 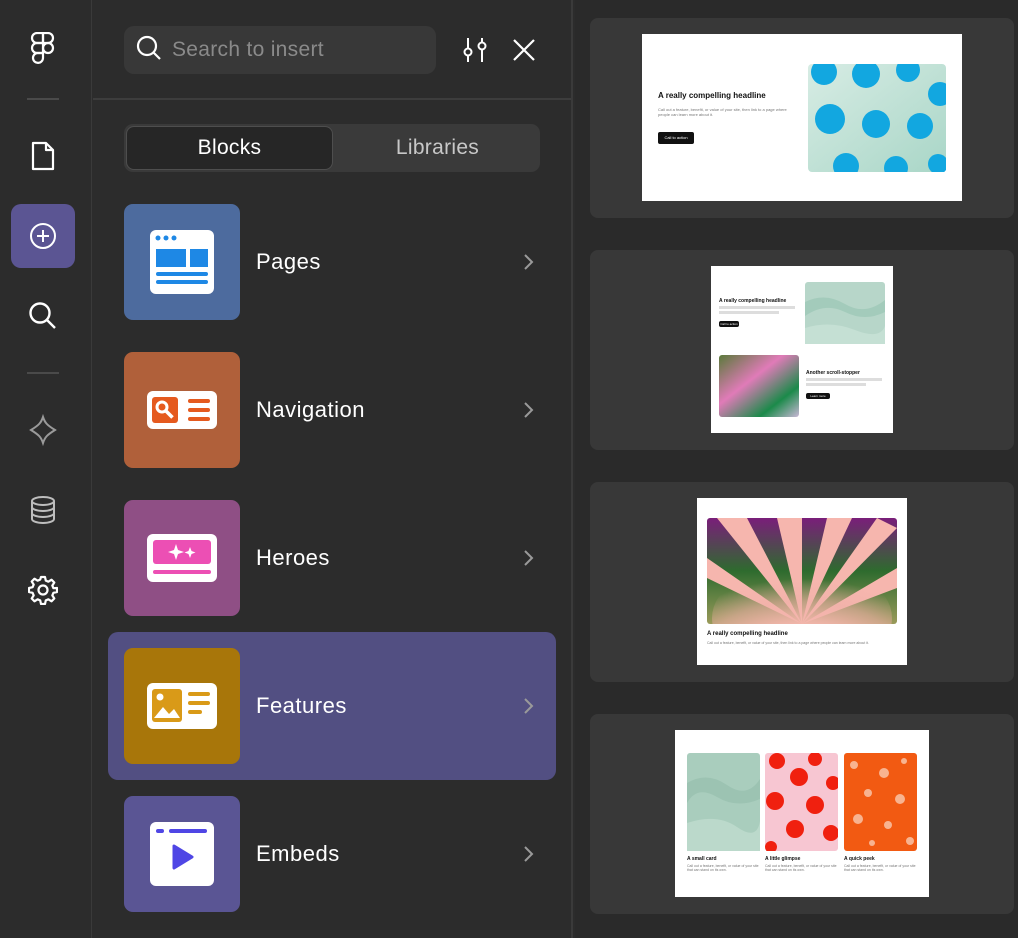 I want to click on features-icon, so click(x=182, y=706).